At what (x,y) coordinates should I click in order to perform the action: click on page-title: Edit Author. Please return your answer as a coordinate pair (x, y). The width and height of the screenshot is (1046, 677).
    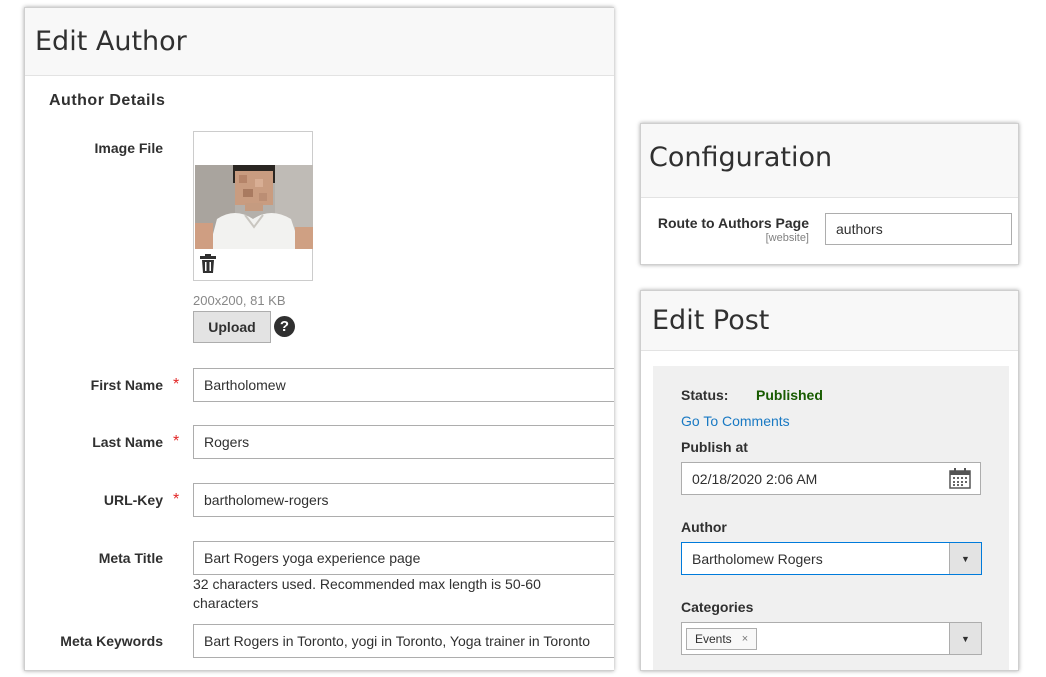
    Looking at the image, I should click on (111, 41).